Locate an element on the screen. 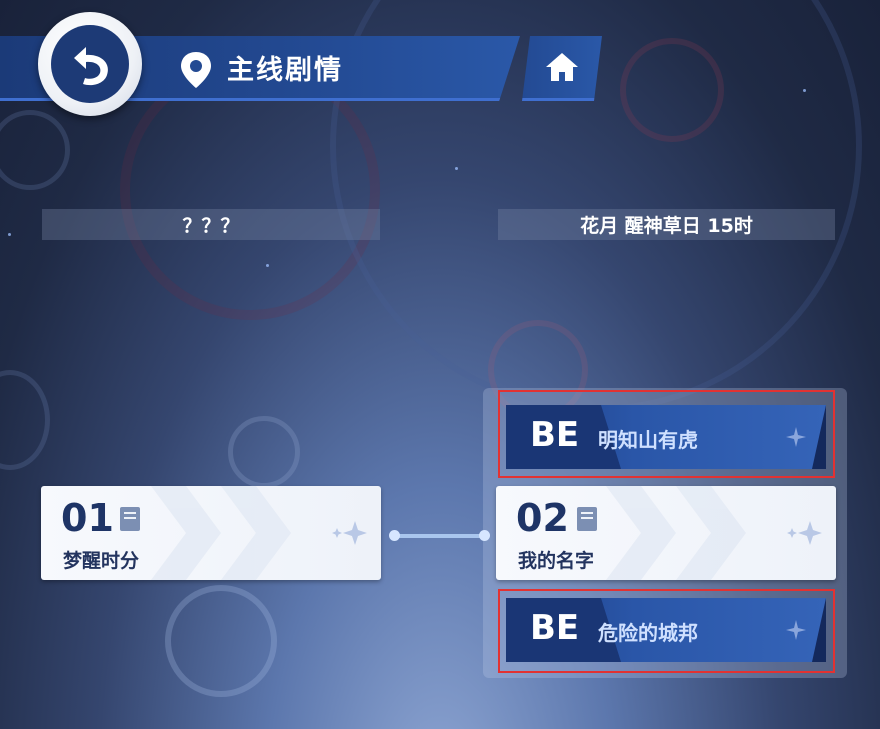  period-label-date: 花月 醒神草日 15时 is located at coordinates (666, 224).